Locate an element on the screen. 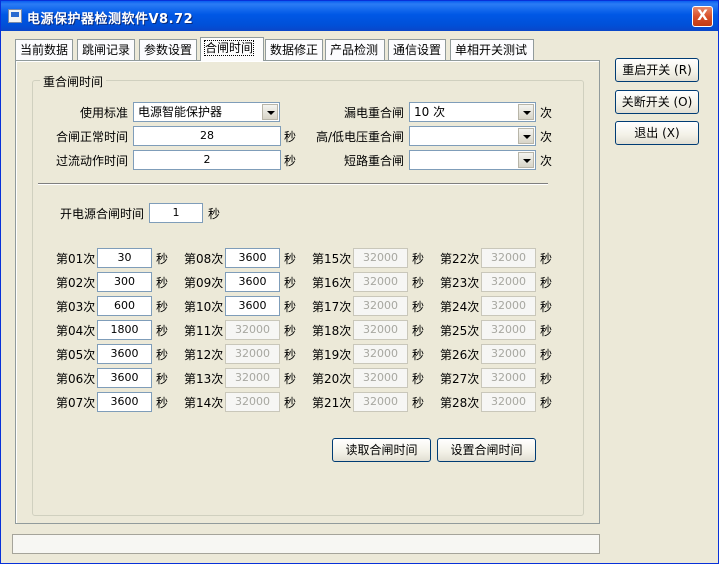 Image resolution: width=719 pixels, height=564 pixels. leak-reclose-label: 漏电重合闸 is located at coordinates (373, 113).